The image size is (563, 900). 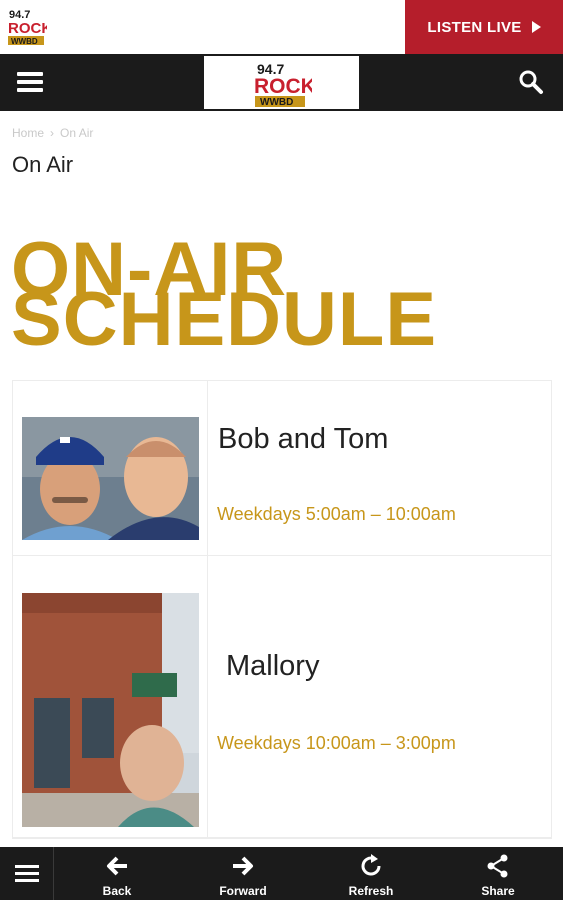 I want to click on show-time: Weekdays 5:00am – 10:00am, so click(x=336, y=514).